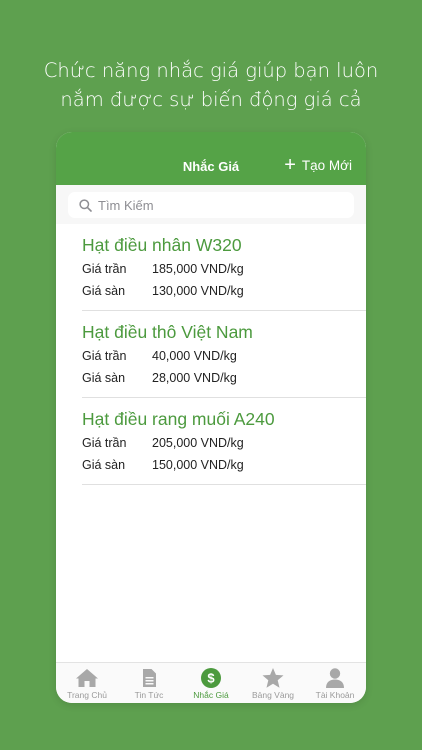 Image resolution: width=422 pixels, height=750 pixels. What do you see at coordinates (87, 678) in the screenshot?
I see `home-icon` at bounding box center [87, 678].